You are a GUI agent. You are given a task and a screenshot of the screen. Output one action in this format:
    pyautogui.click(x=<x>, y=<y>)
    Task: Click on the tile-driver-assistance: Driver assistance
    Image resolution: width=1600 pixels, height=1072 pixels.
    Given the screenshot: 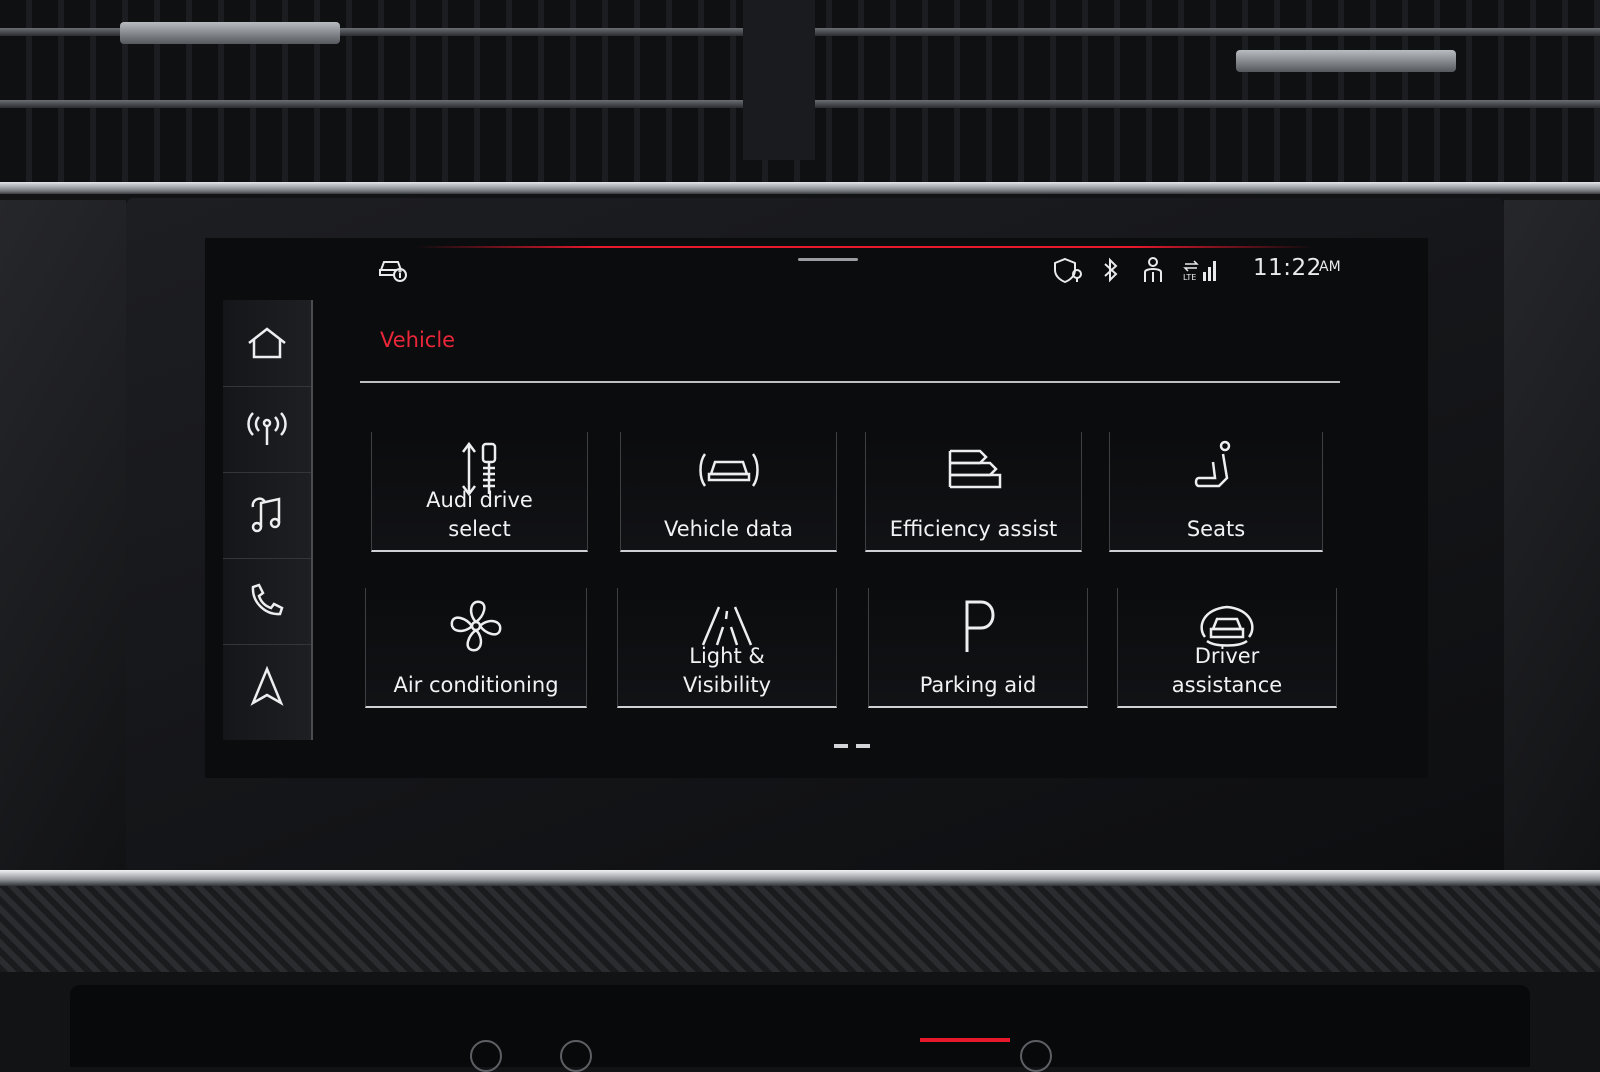 What is the action you would take?
    pyautogui.click(x=1227, y=648)
    